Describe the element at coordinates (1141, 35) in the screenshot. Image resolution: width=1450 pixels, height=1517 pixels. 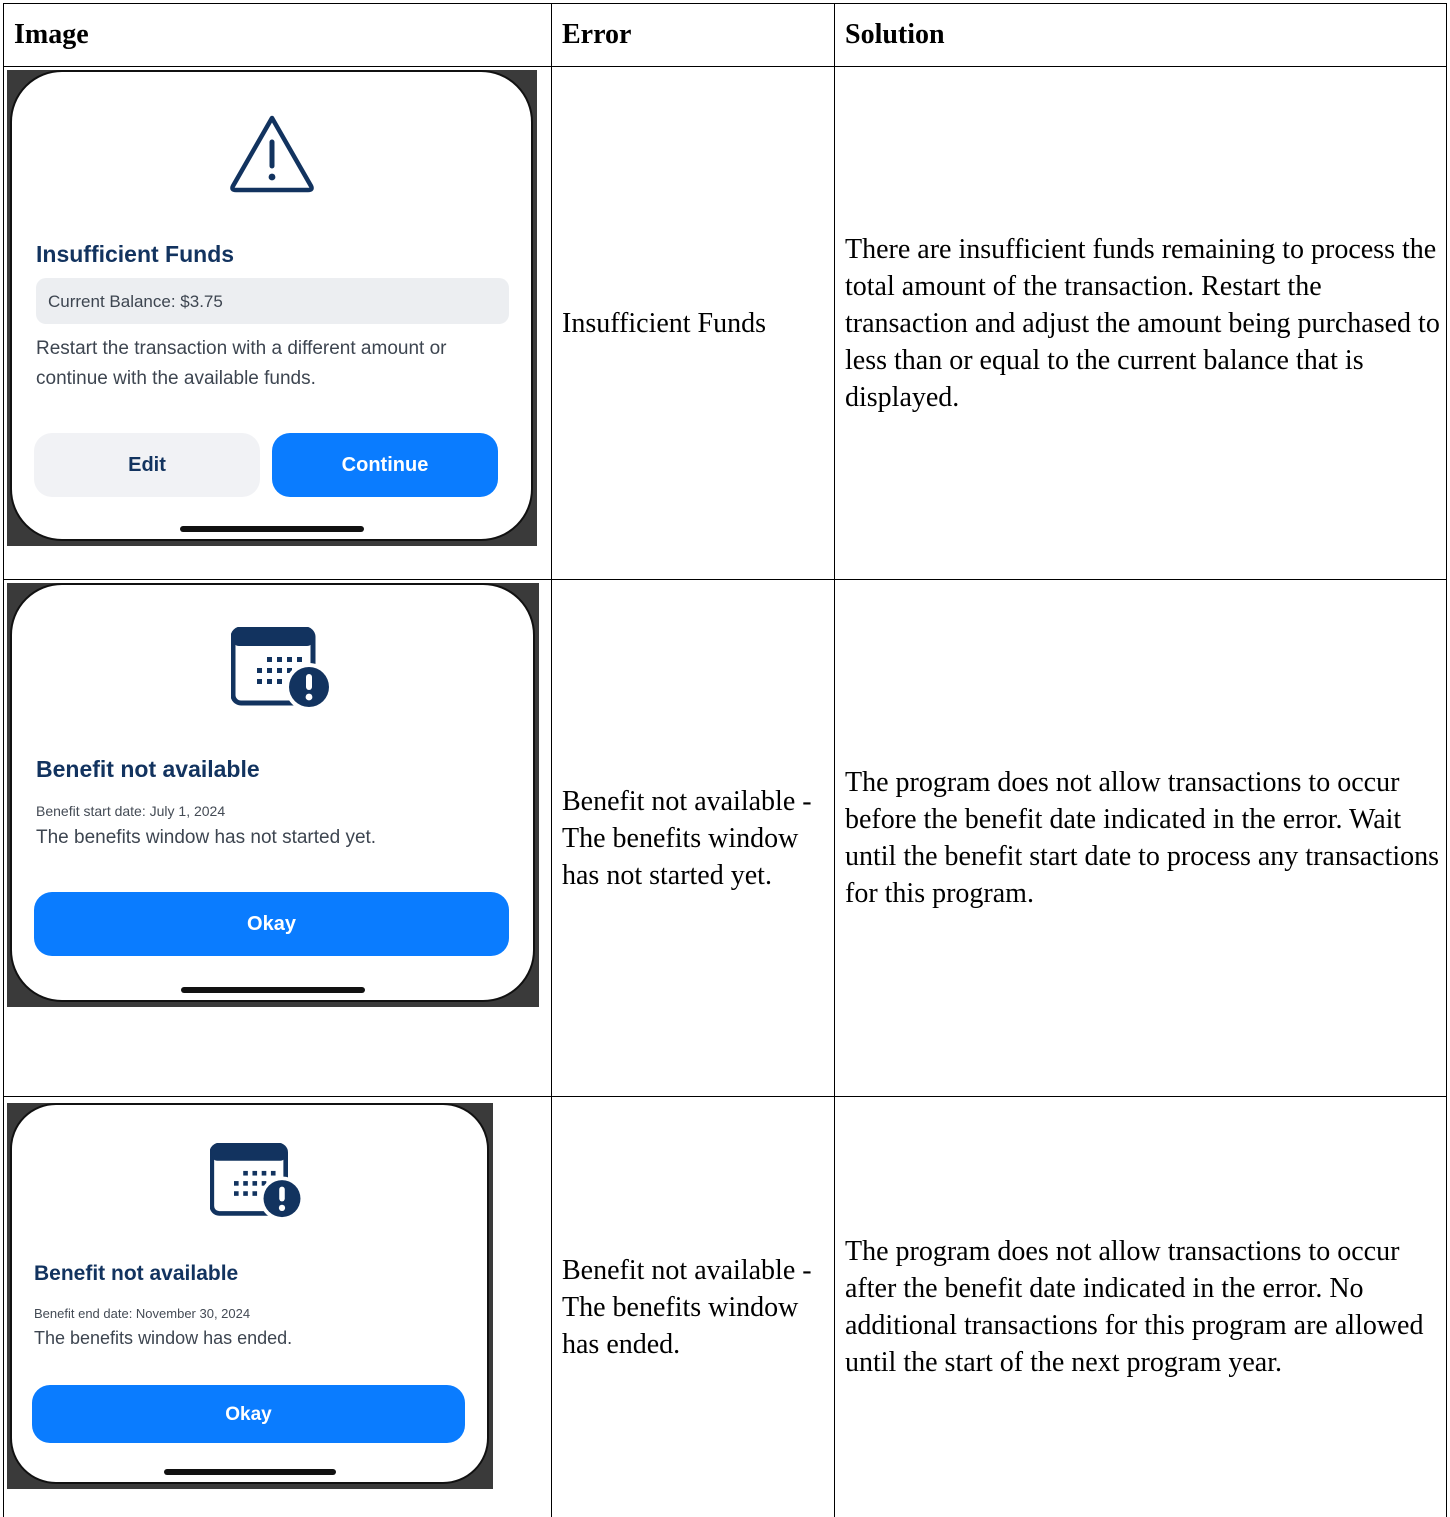
I see `header-solution: Solution` at that location.